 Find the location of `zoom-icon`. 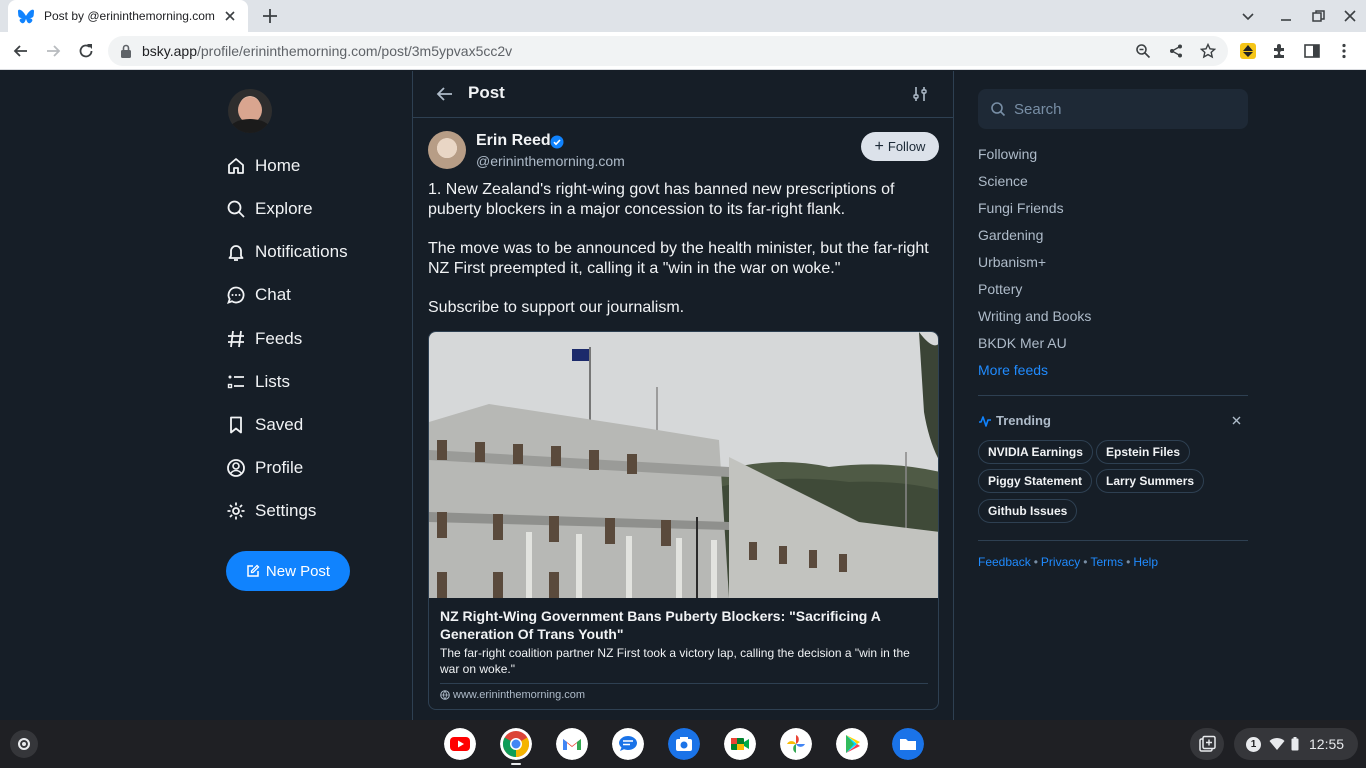

zoom-icon is located at coordinates (1143, 51).